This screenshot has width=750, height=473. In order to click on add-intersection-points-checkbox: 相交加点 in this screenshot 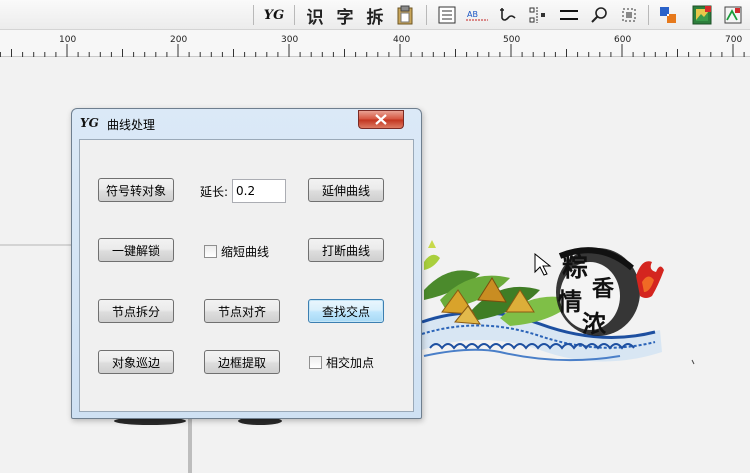, I will do `click(341, 362)`.